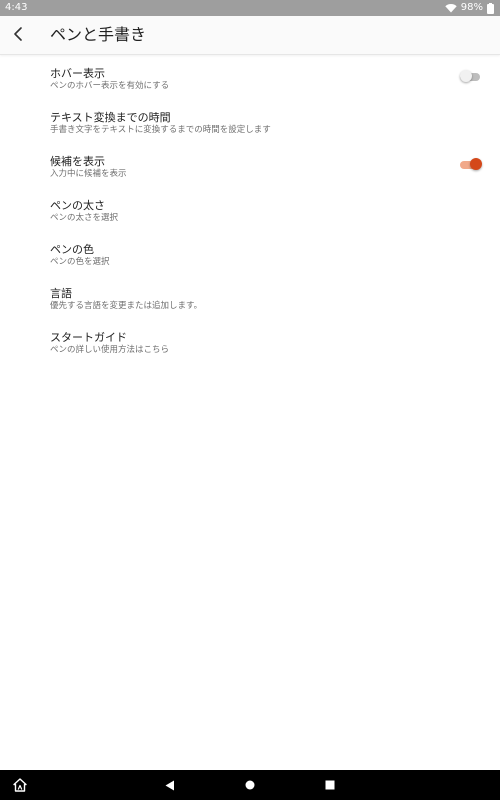 The image size is (500, 800). What do you see at coordinates (250, 300) in the screenshot?
I see `setting-language: 言語 優先する言語を変更または追加します。` at bounding box center [250, 300].